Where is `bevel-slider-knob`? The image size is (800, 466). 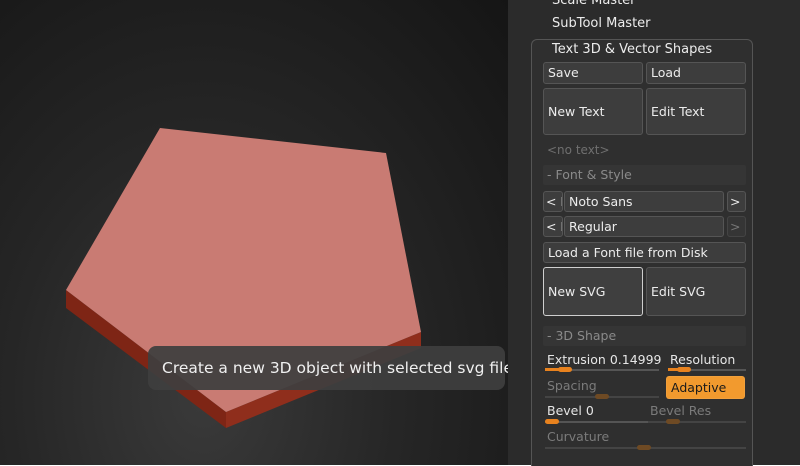 bevel-slider-knob is located at coordinates (552, 421).